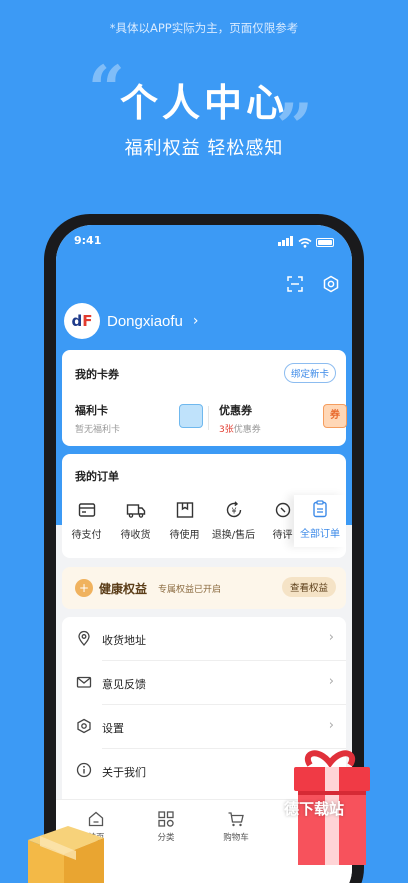 The width and height of the screenshot is (408, 883). What do you see at coordinates (204, 28) in the screenshot?
I see `promo-note: *具体以APP实际为主，页面仅限参考` at bounding box center [204, 28].